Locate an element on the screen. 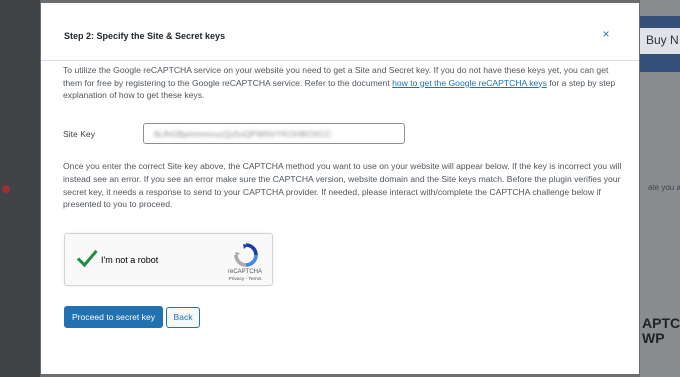  background-heading-line2: WP is located at coordinates (653, 338).